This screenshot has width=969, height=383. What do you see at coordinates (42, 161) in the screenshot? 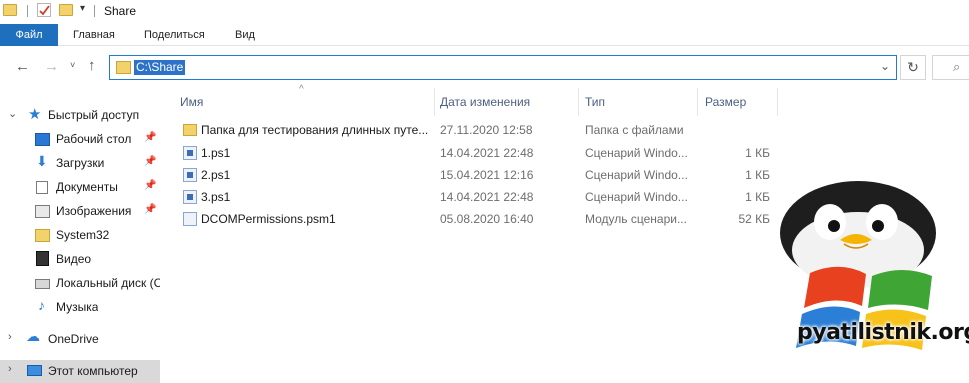
I see `download-icon: ⬇` at bounding box center [42, 161].